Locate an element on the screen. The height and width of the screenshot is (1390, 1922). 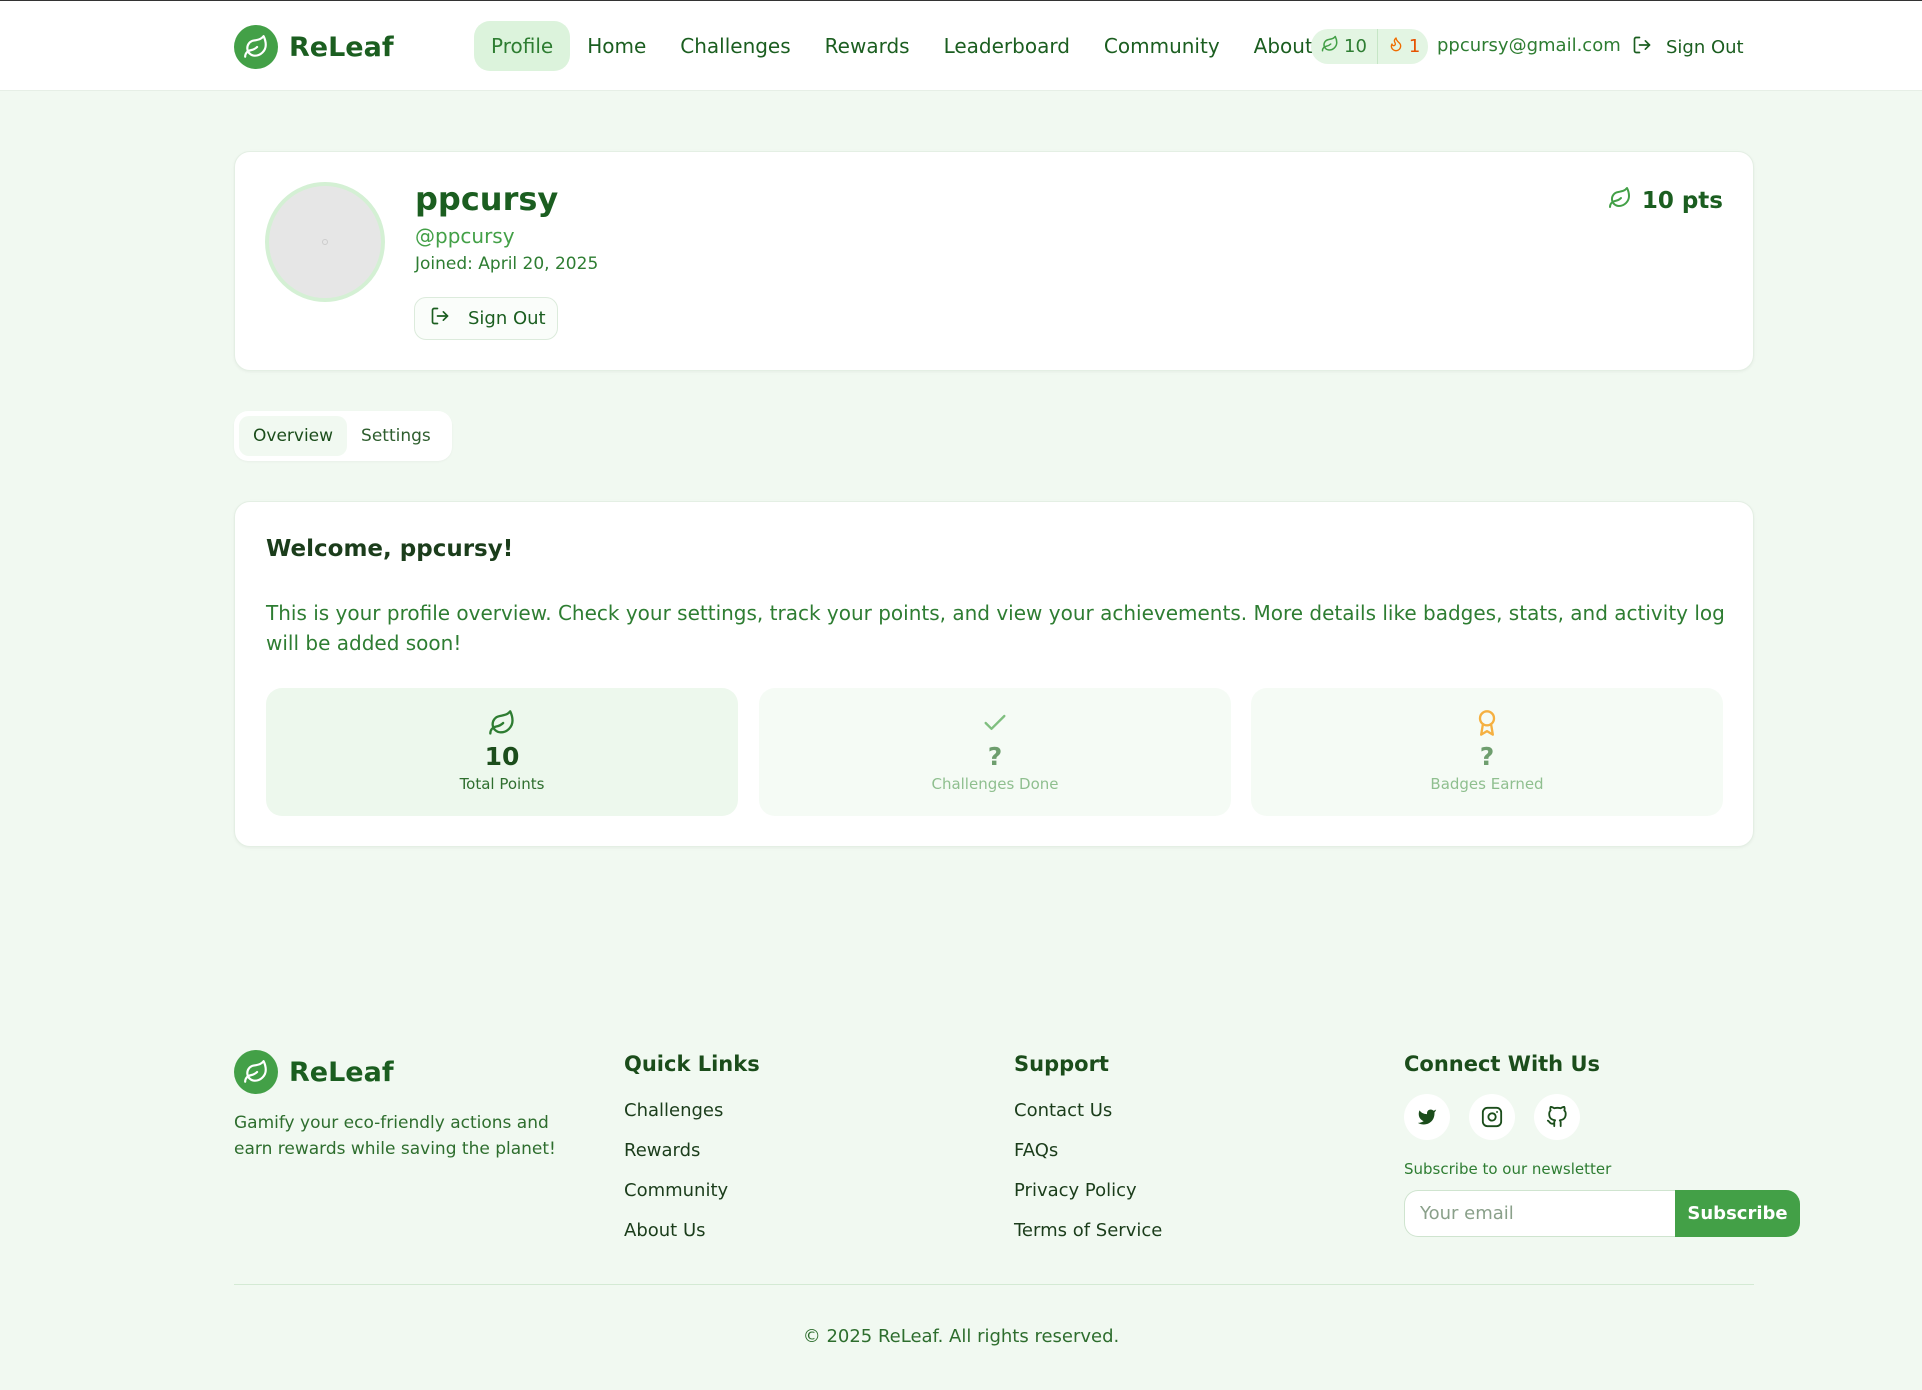
profile-joined-date: Joined: April 20, 2025 is located at coordinates (507, 264).